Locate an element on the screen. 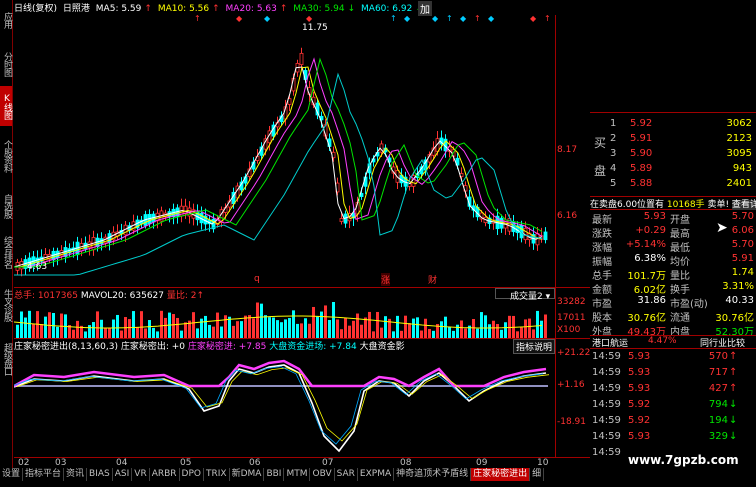 This screenshot has height=487, width=756. volume-axis-mid: 17011 is located at coordinates (571, 318).